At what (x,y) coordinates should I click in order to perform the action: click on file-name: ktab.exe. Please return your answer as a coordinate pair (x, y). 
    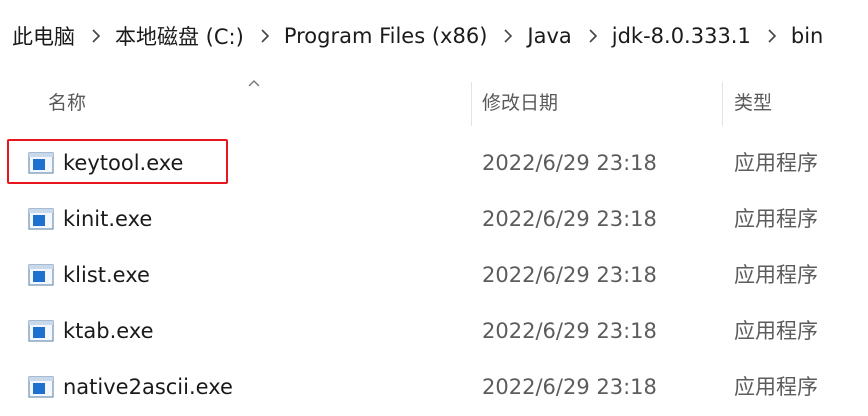
    Looking at the image, I should click on (108, 331).